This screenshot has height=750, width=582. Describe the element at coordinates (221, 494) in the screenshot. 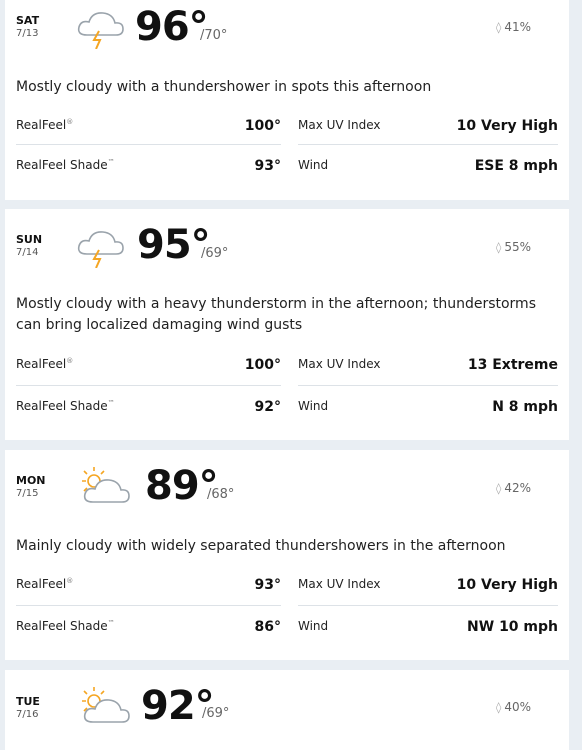

I see `low-temp: /68°` at that location.